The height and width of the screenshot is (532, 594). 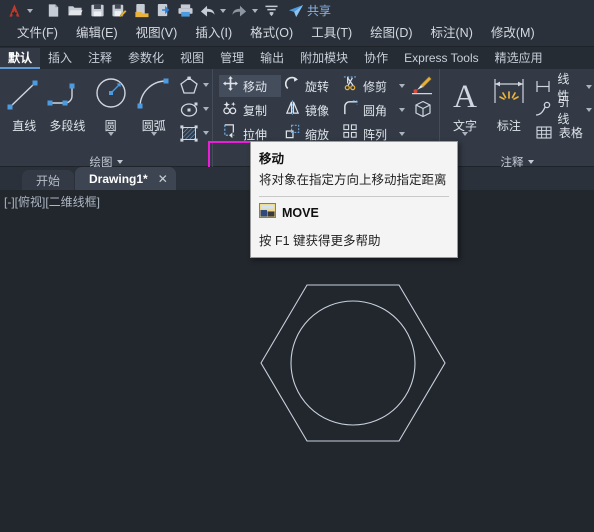 I want to click on tool-leader-dropdown-icon, so click(x=589, y=109).